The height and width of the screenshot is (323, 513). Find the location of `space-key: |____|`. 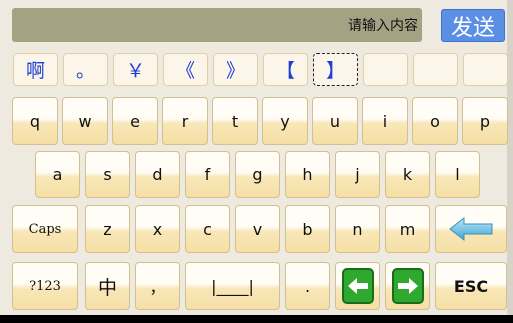

space-key: |____| is located at coordinates (232, 286).